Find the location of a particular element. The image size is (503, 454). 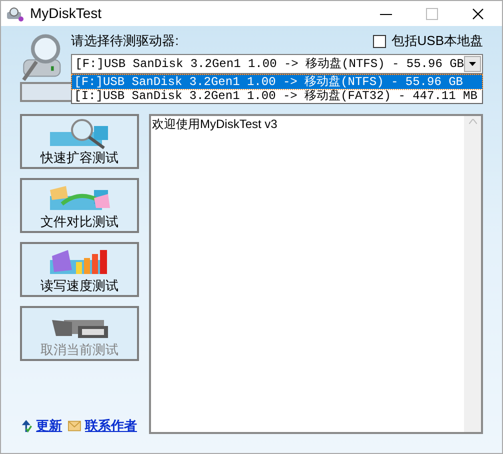

scrollbar is located at coordinates (472, 274).